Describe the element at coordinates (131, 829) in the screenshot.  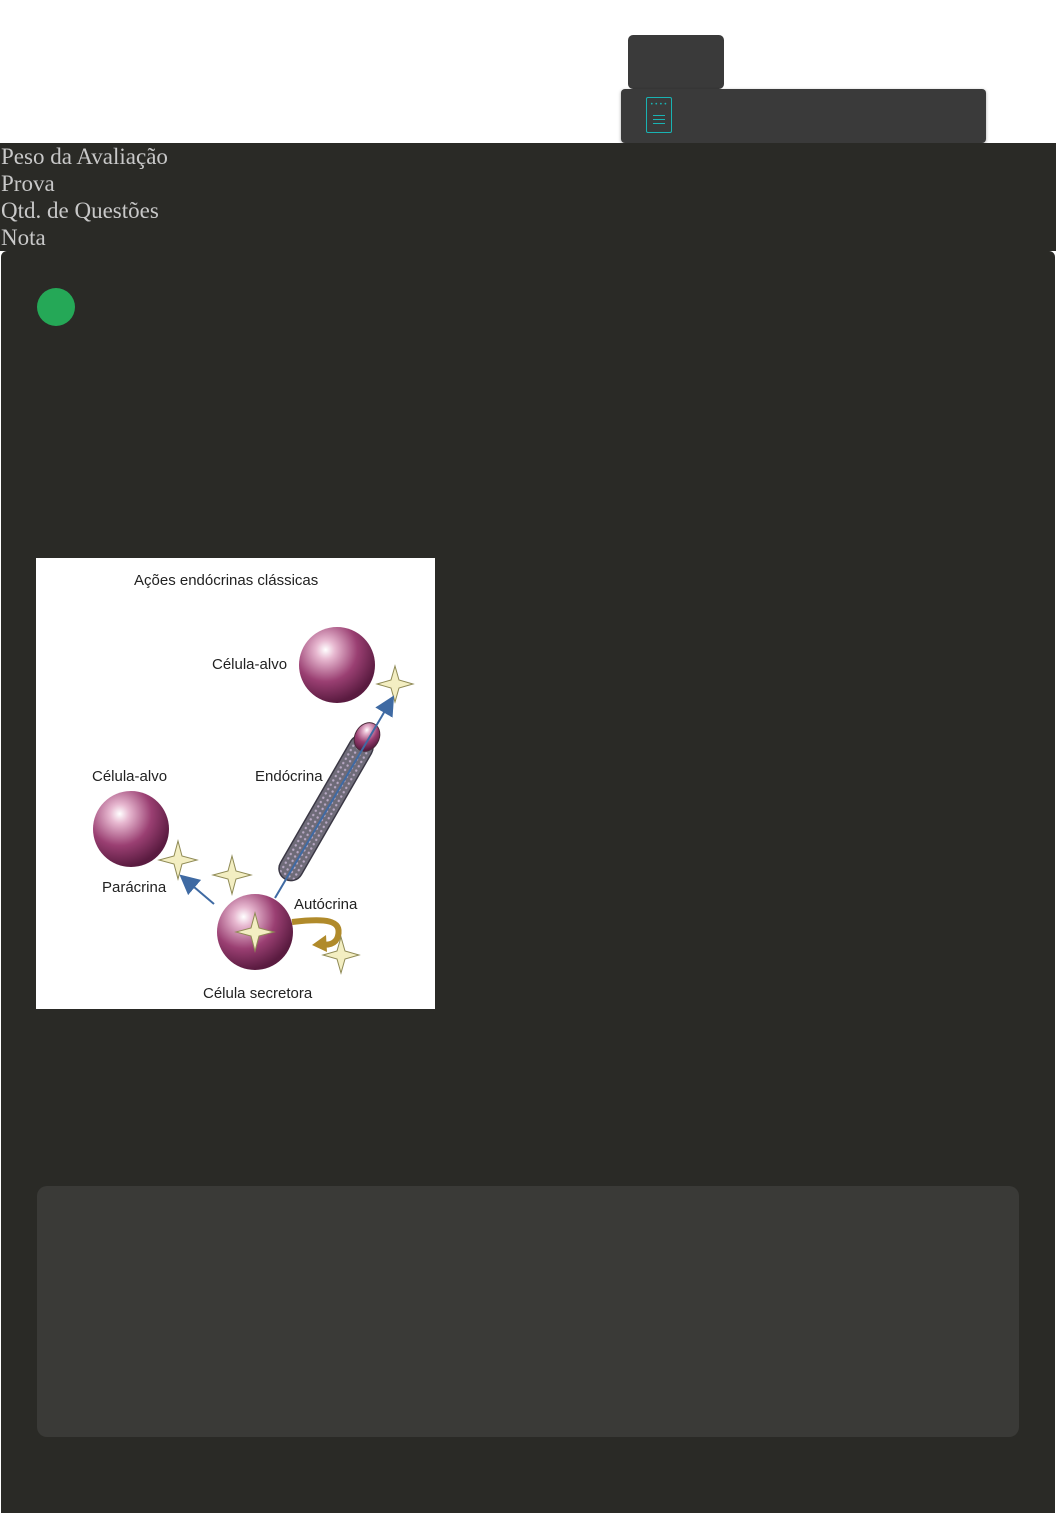
I see `target-cell-left` at that location.